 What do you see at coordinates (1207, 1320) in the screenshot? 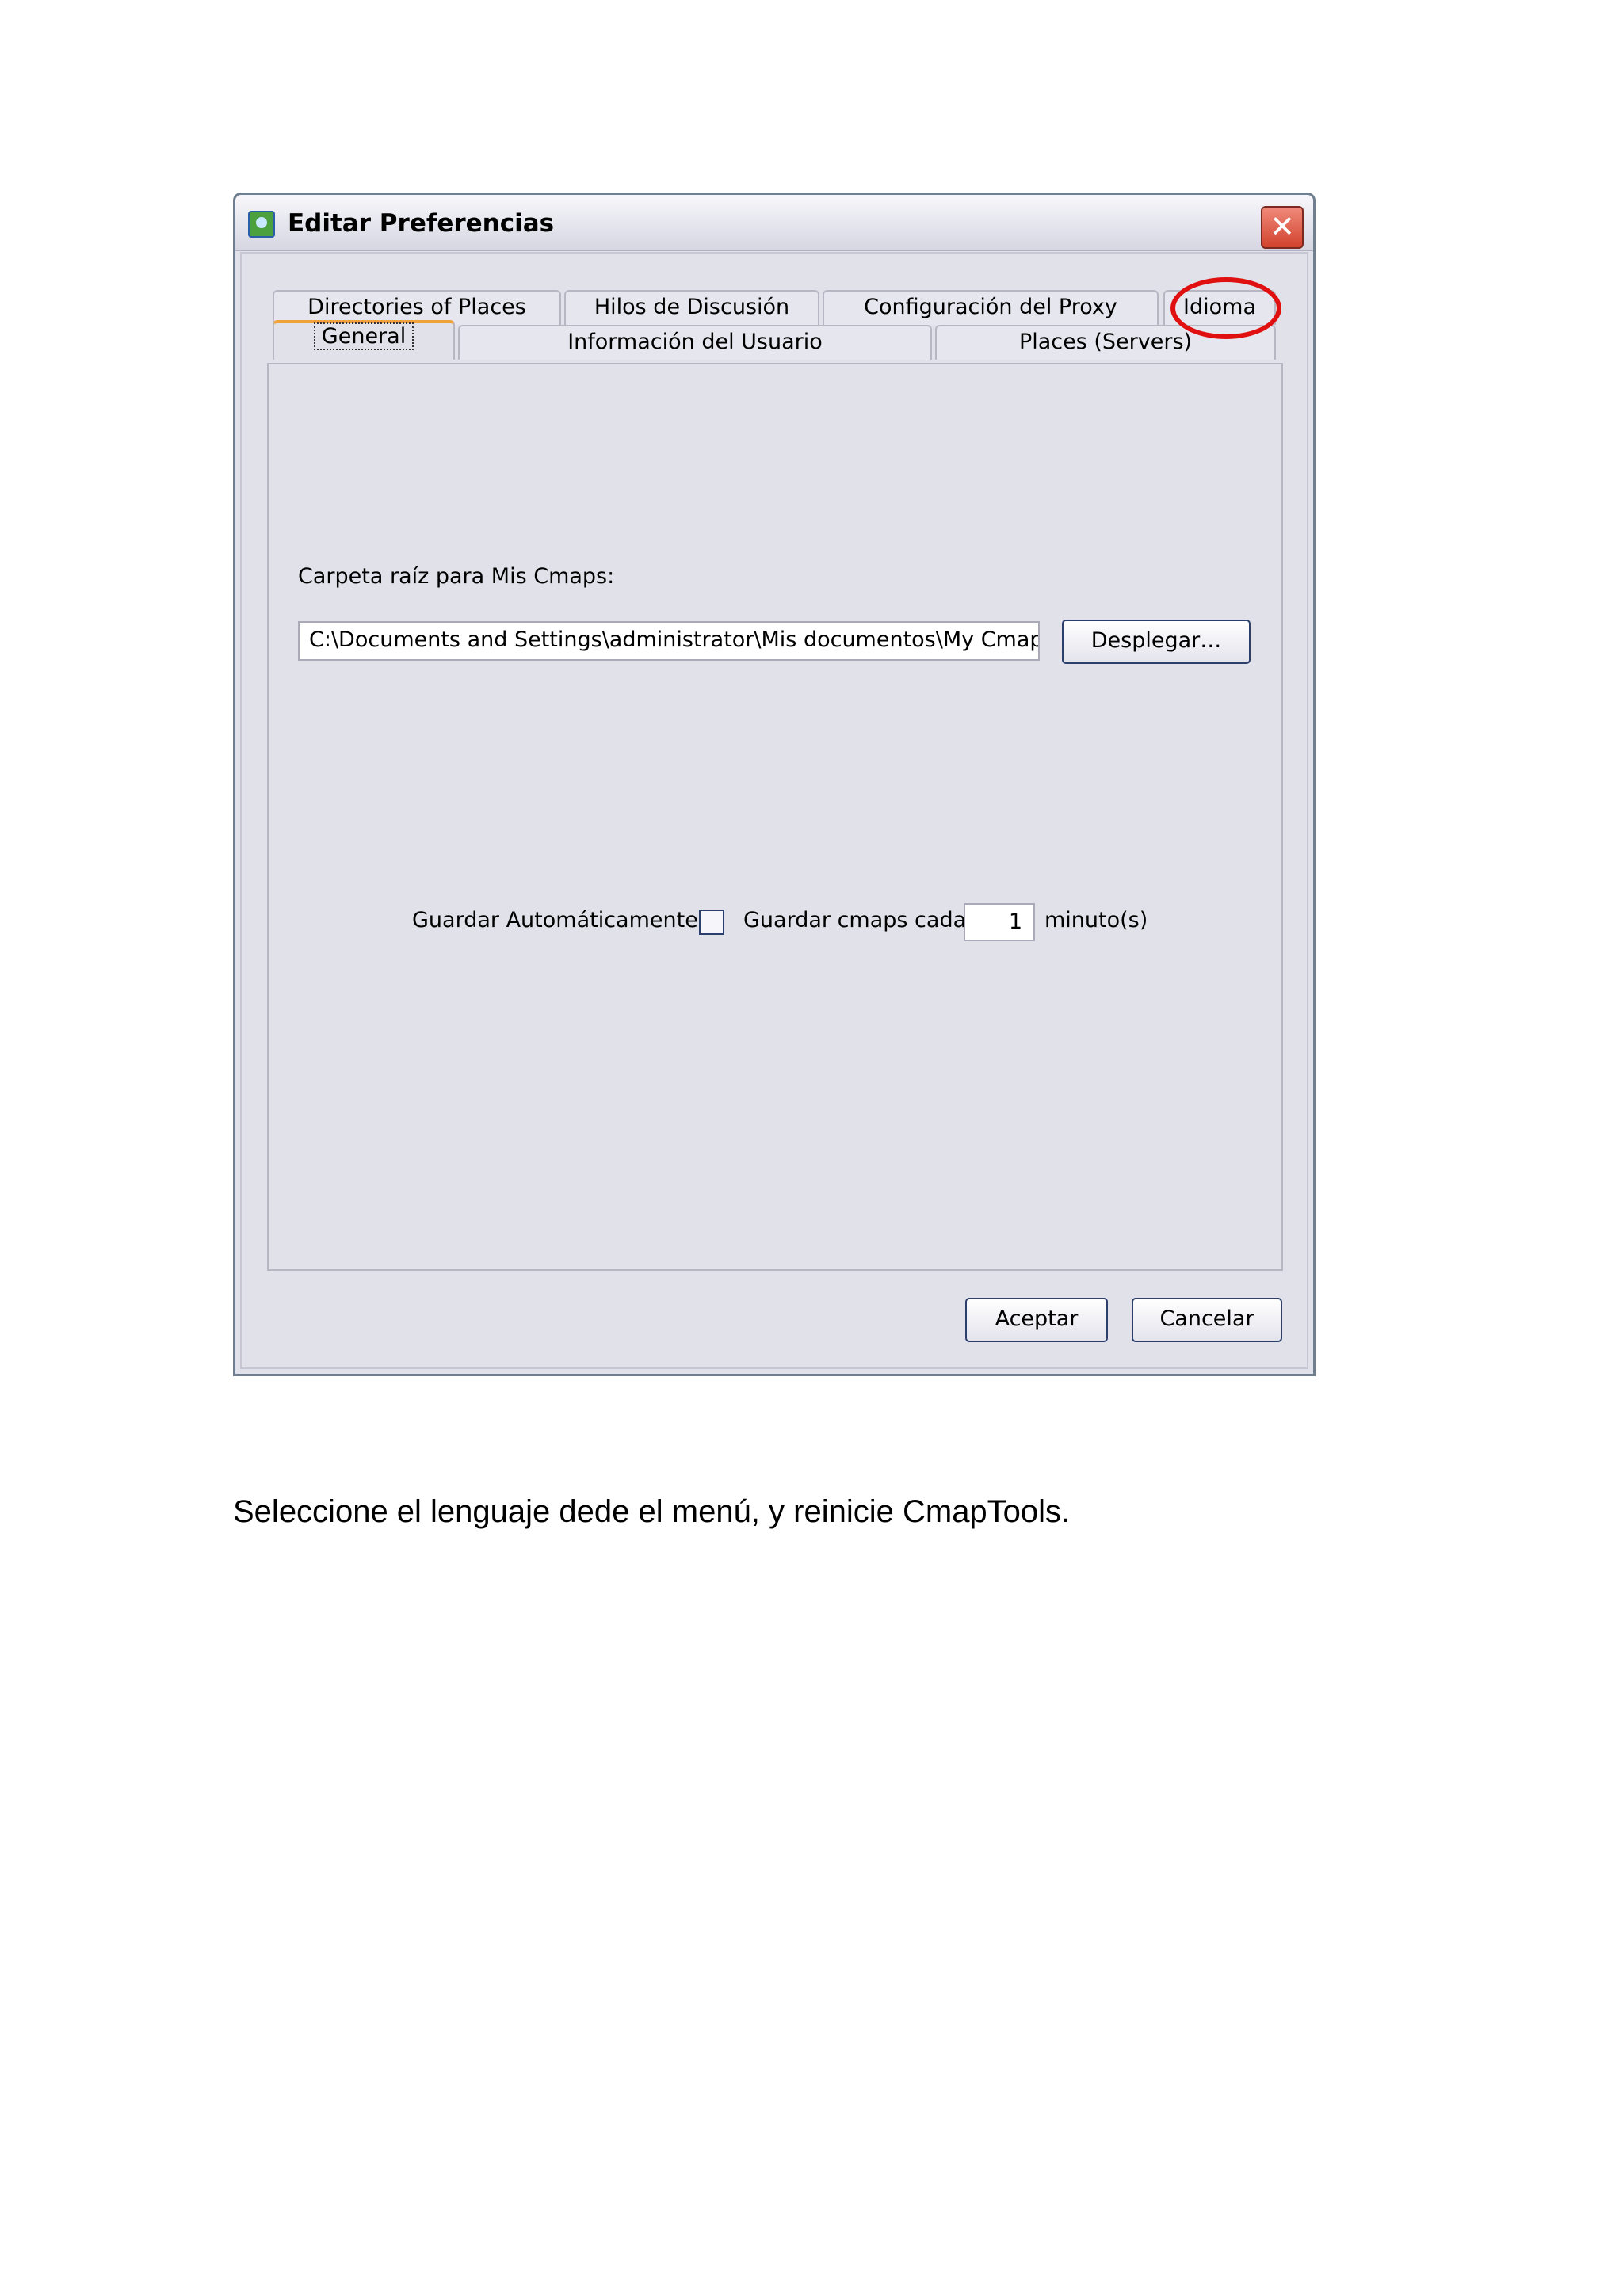
I see `cancel-button: Cancelar` at bounding box center [1207, 1320].